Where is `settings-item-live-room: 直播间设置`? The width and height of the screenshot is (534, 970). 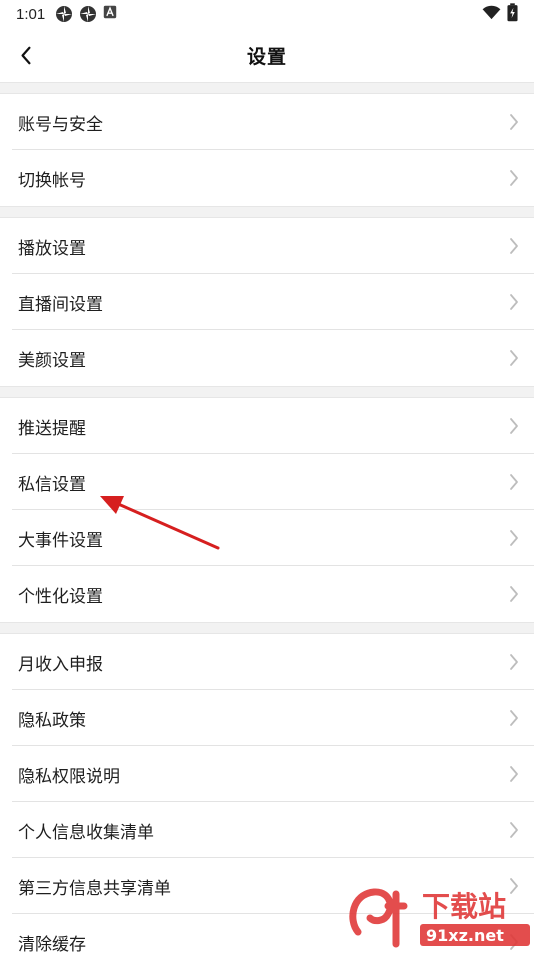 settings-item-live-room: 直播间设置 is located at coordinates (267, 302).